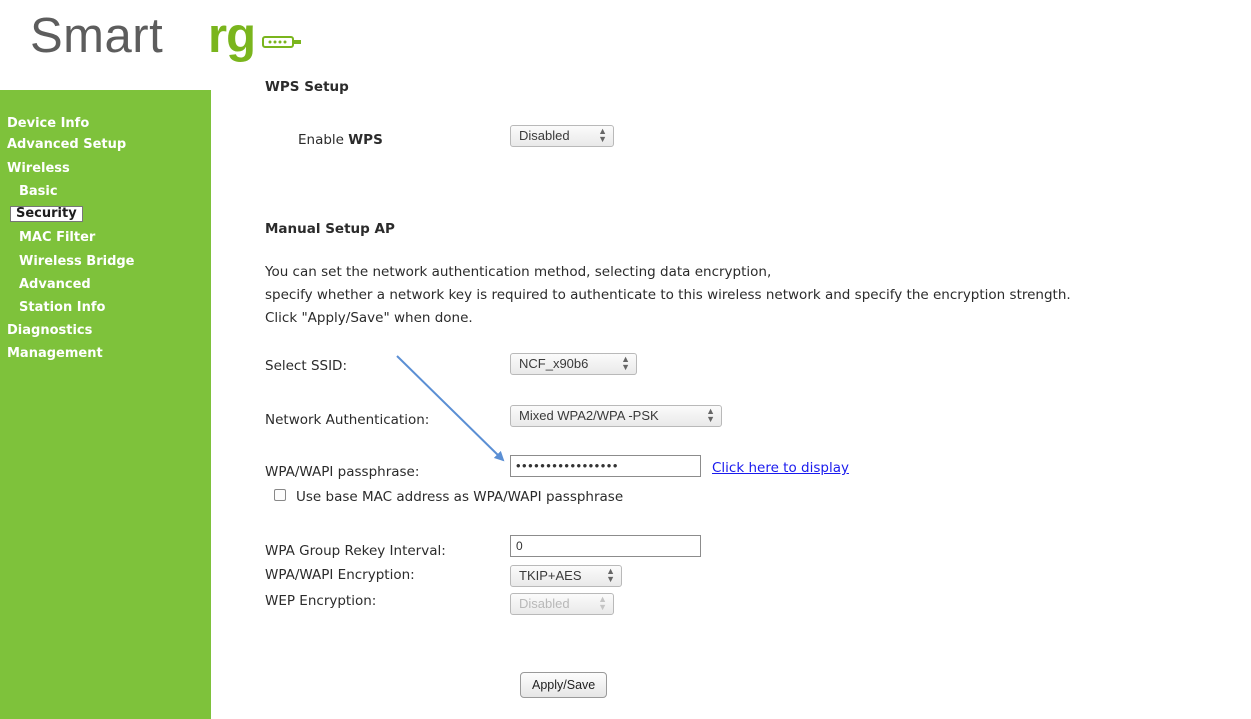 The image size is (1251, 719). Describe the element at coordinates (66, 144) in the screenshot. I see `sidebar-item-advanced-setup: Advanced Setup` at that location.